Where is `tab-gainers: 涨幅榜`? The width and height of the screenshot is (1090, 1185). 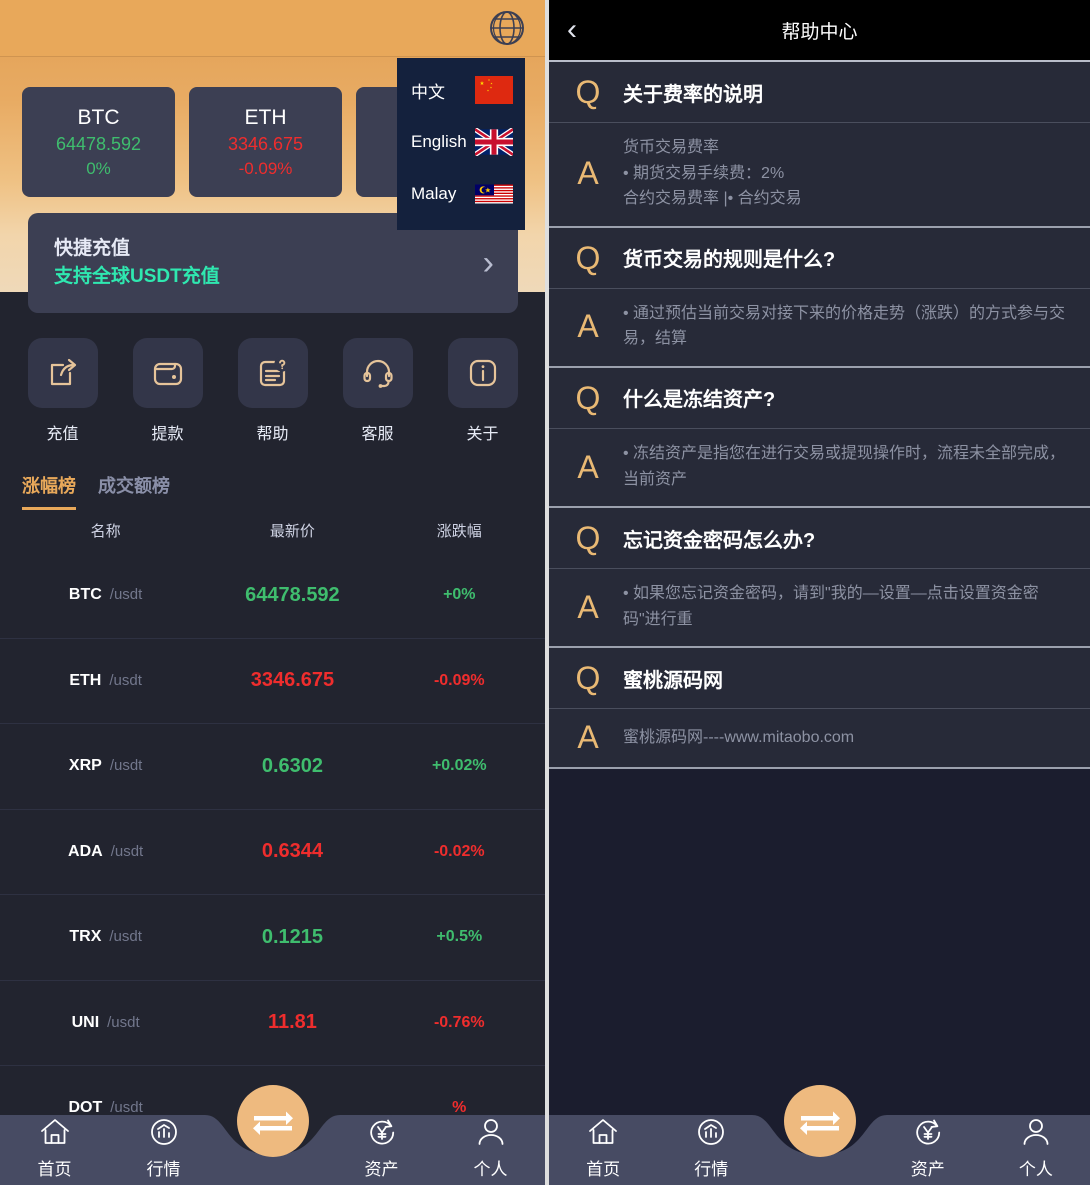
tab-gainers: 涨幅榜 is located at coordinates (49, 491).